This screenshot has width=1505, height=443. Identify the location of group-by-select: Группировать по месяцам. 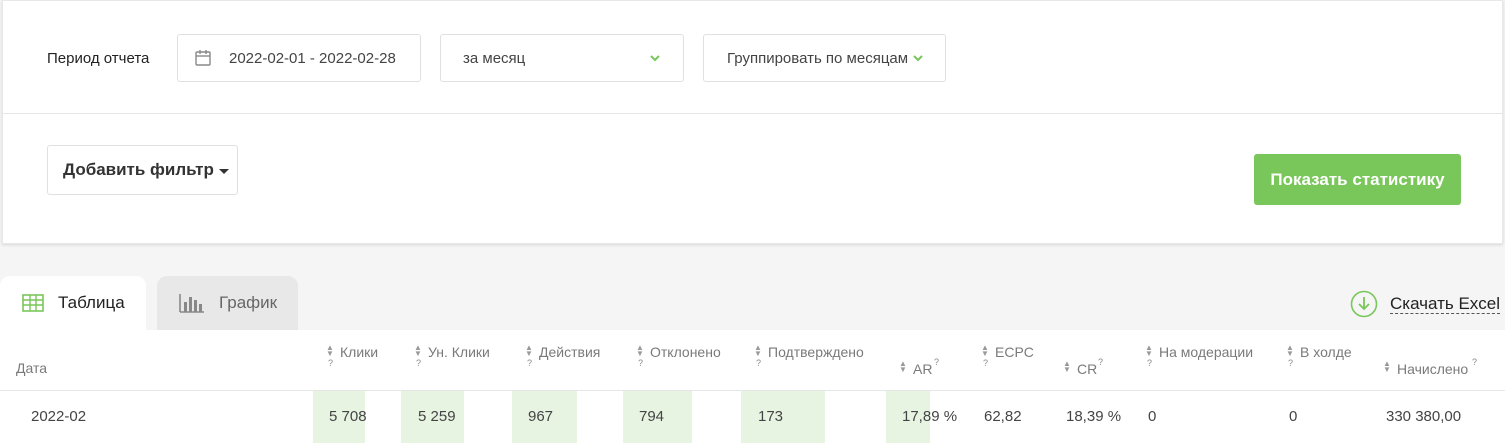
(824, 58).